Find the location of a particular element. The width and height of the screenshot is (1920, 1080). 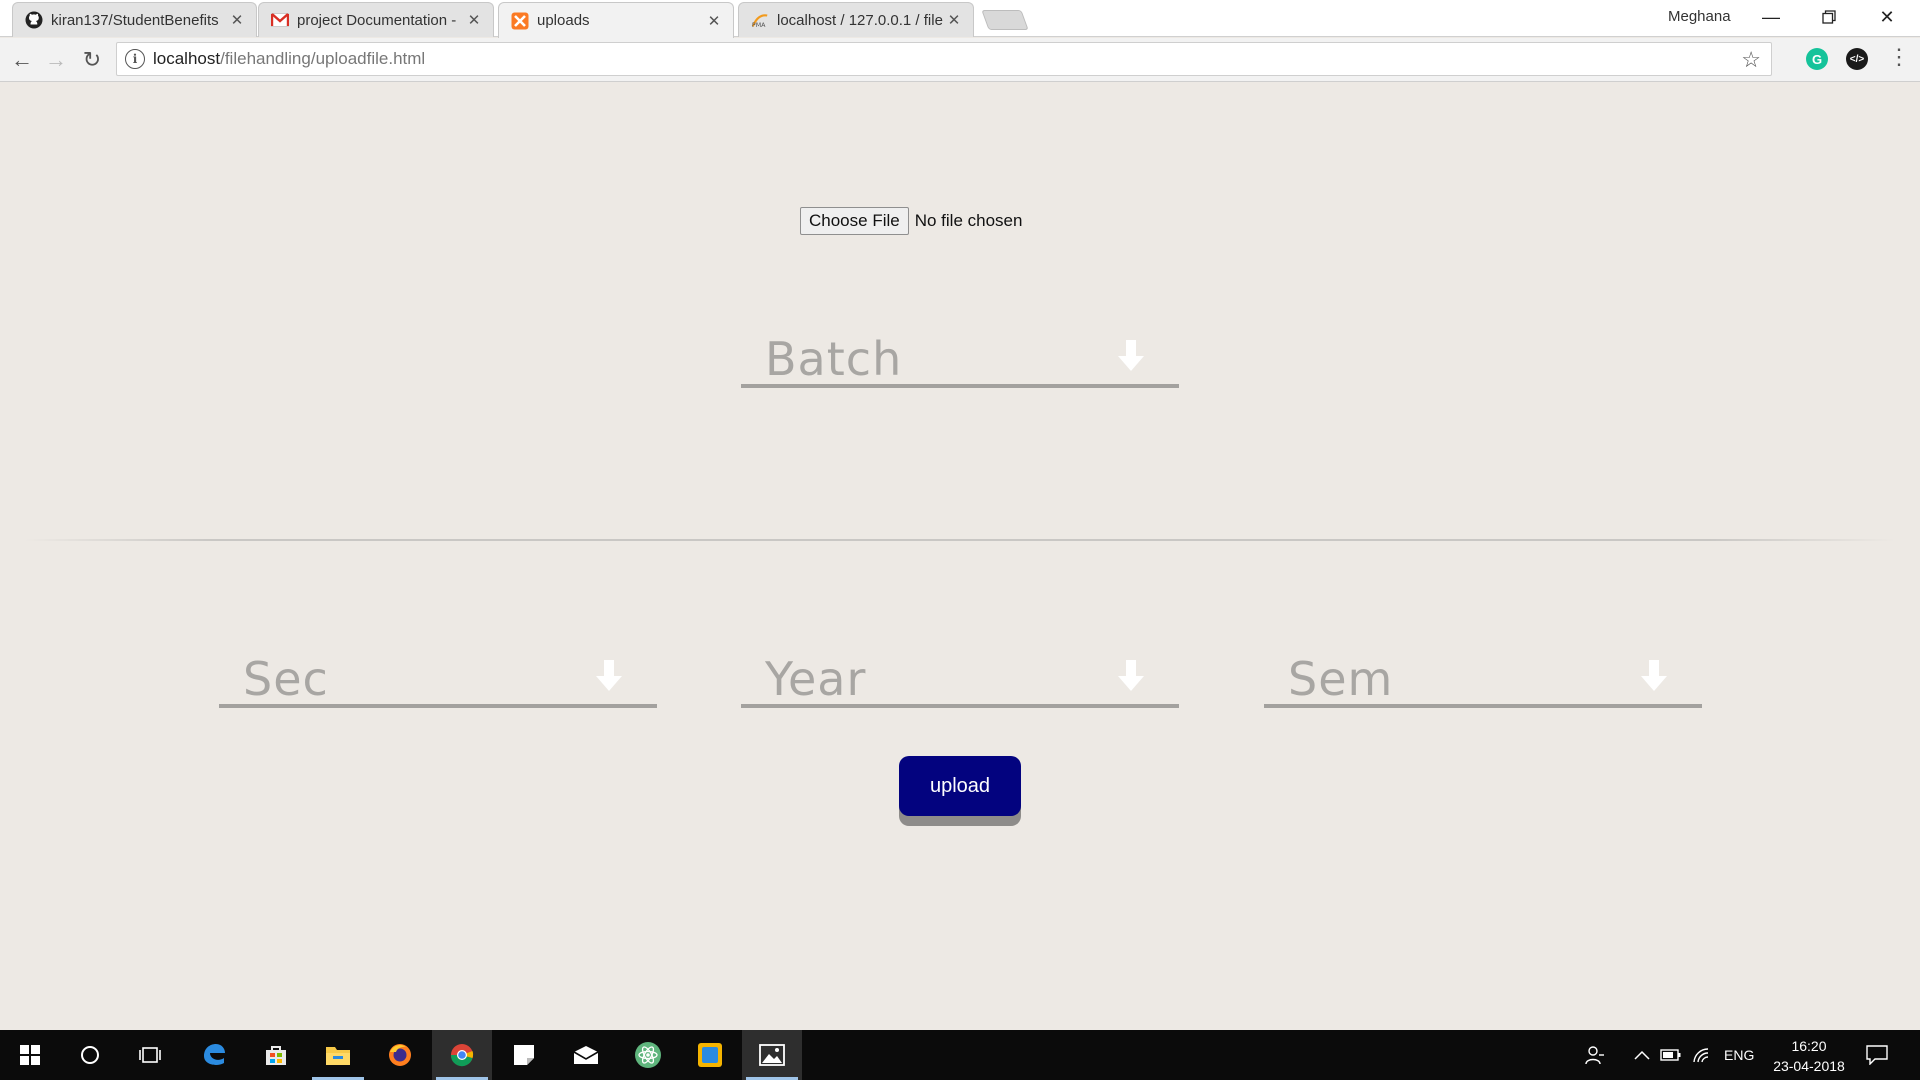

tab-phpmyadmin: PMA localhost / 127.0.0.1 / file ✕ is located at coordinates (856, 19).